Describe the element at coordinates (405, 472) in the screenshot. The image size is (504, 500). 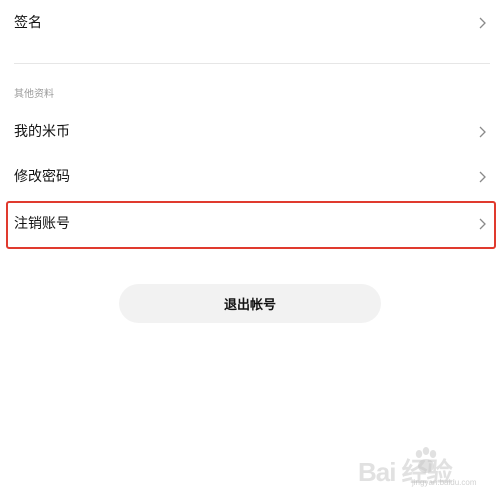
I see `watermark-brand: Bai 经验` at that location.